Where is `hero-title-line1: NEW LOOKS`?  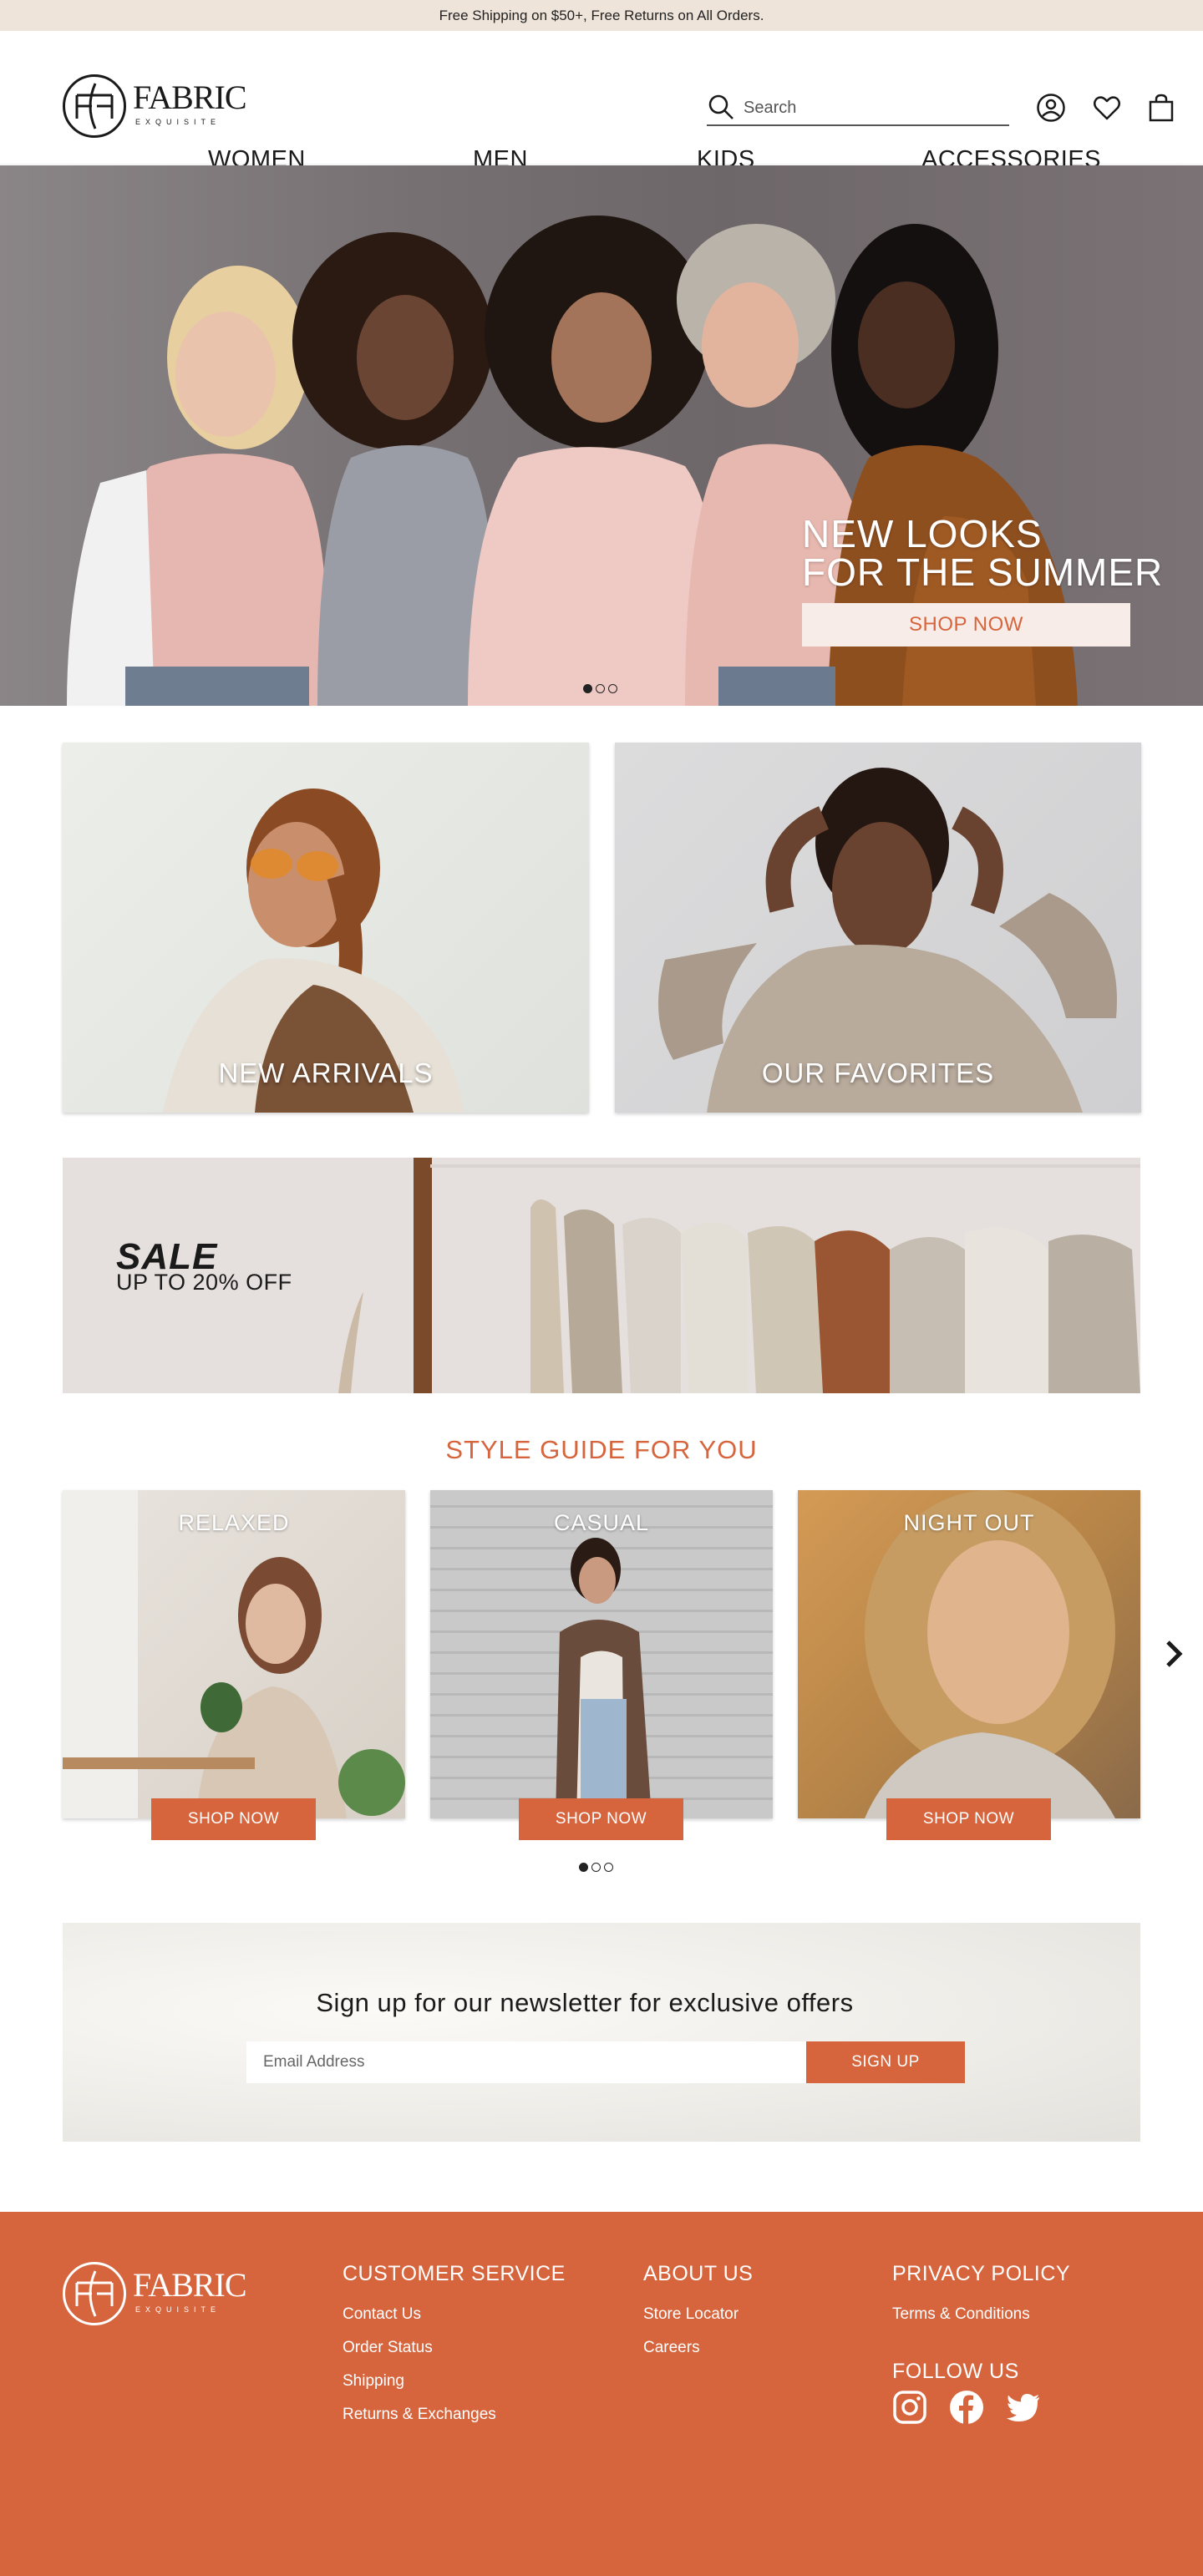
hero-title-line1: NEW LOOKS is located at coordinates (923, 533).